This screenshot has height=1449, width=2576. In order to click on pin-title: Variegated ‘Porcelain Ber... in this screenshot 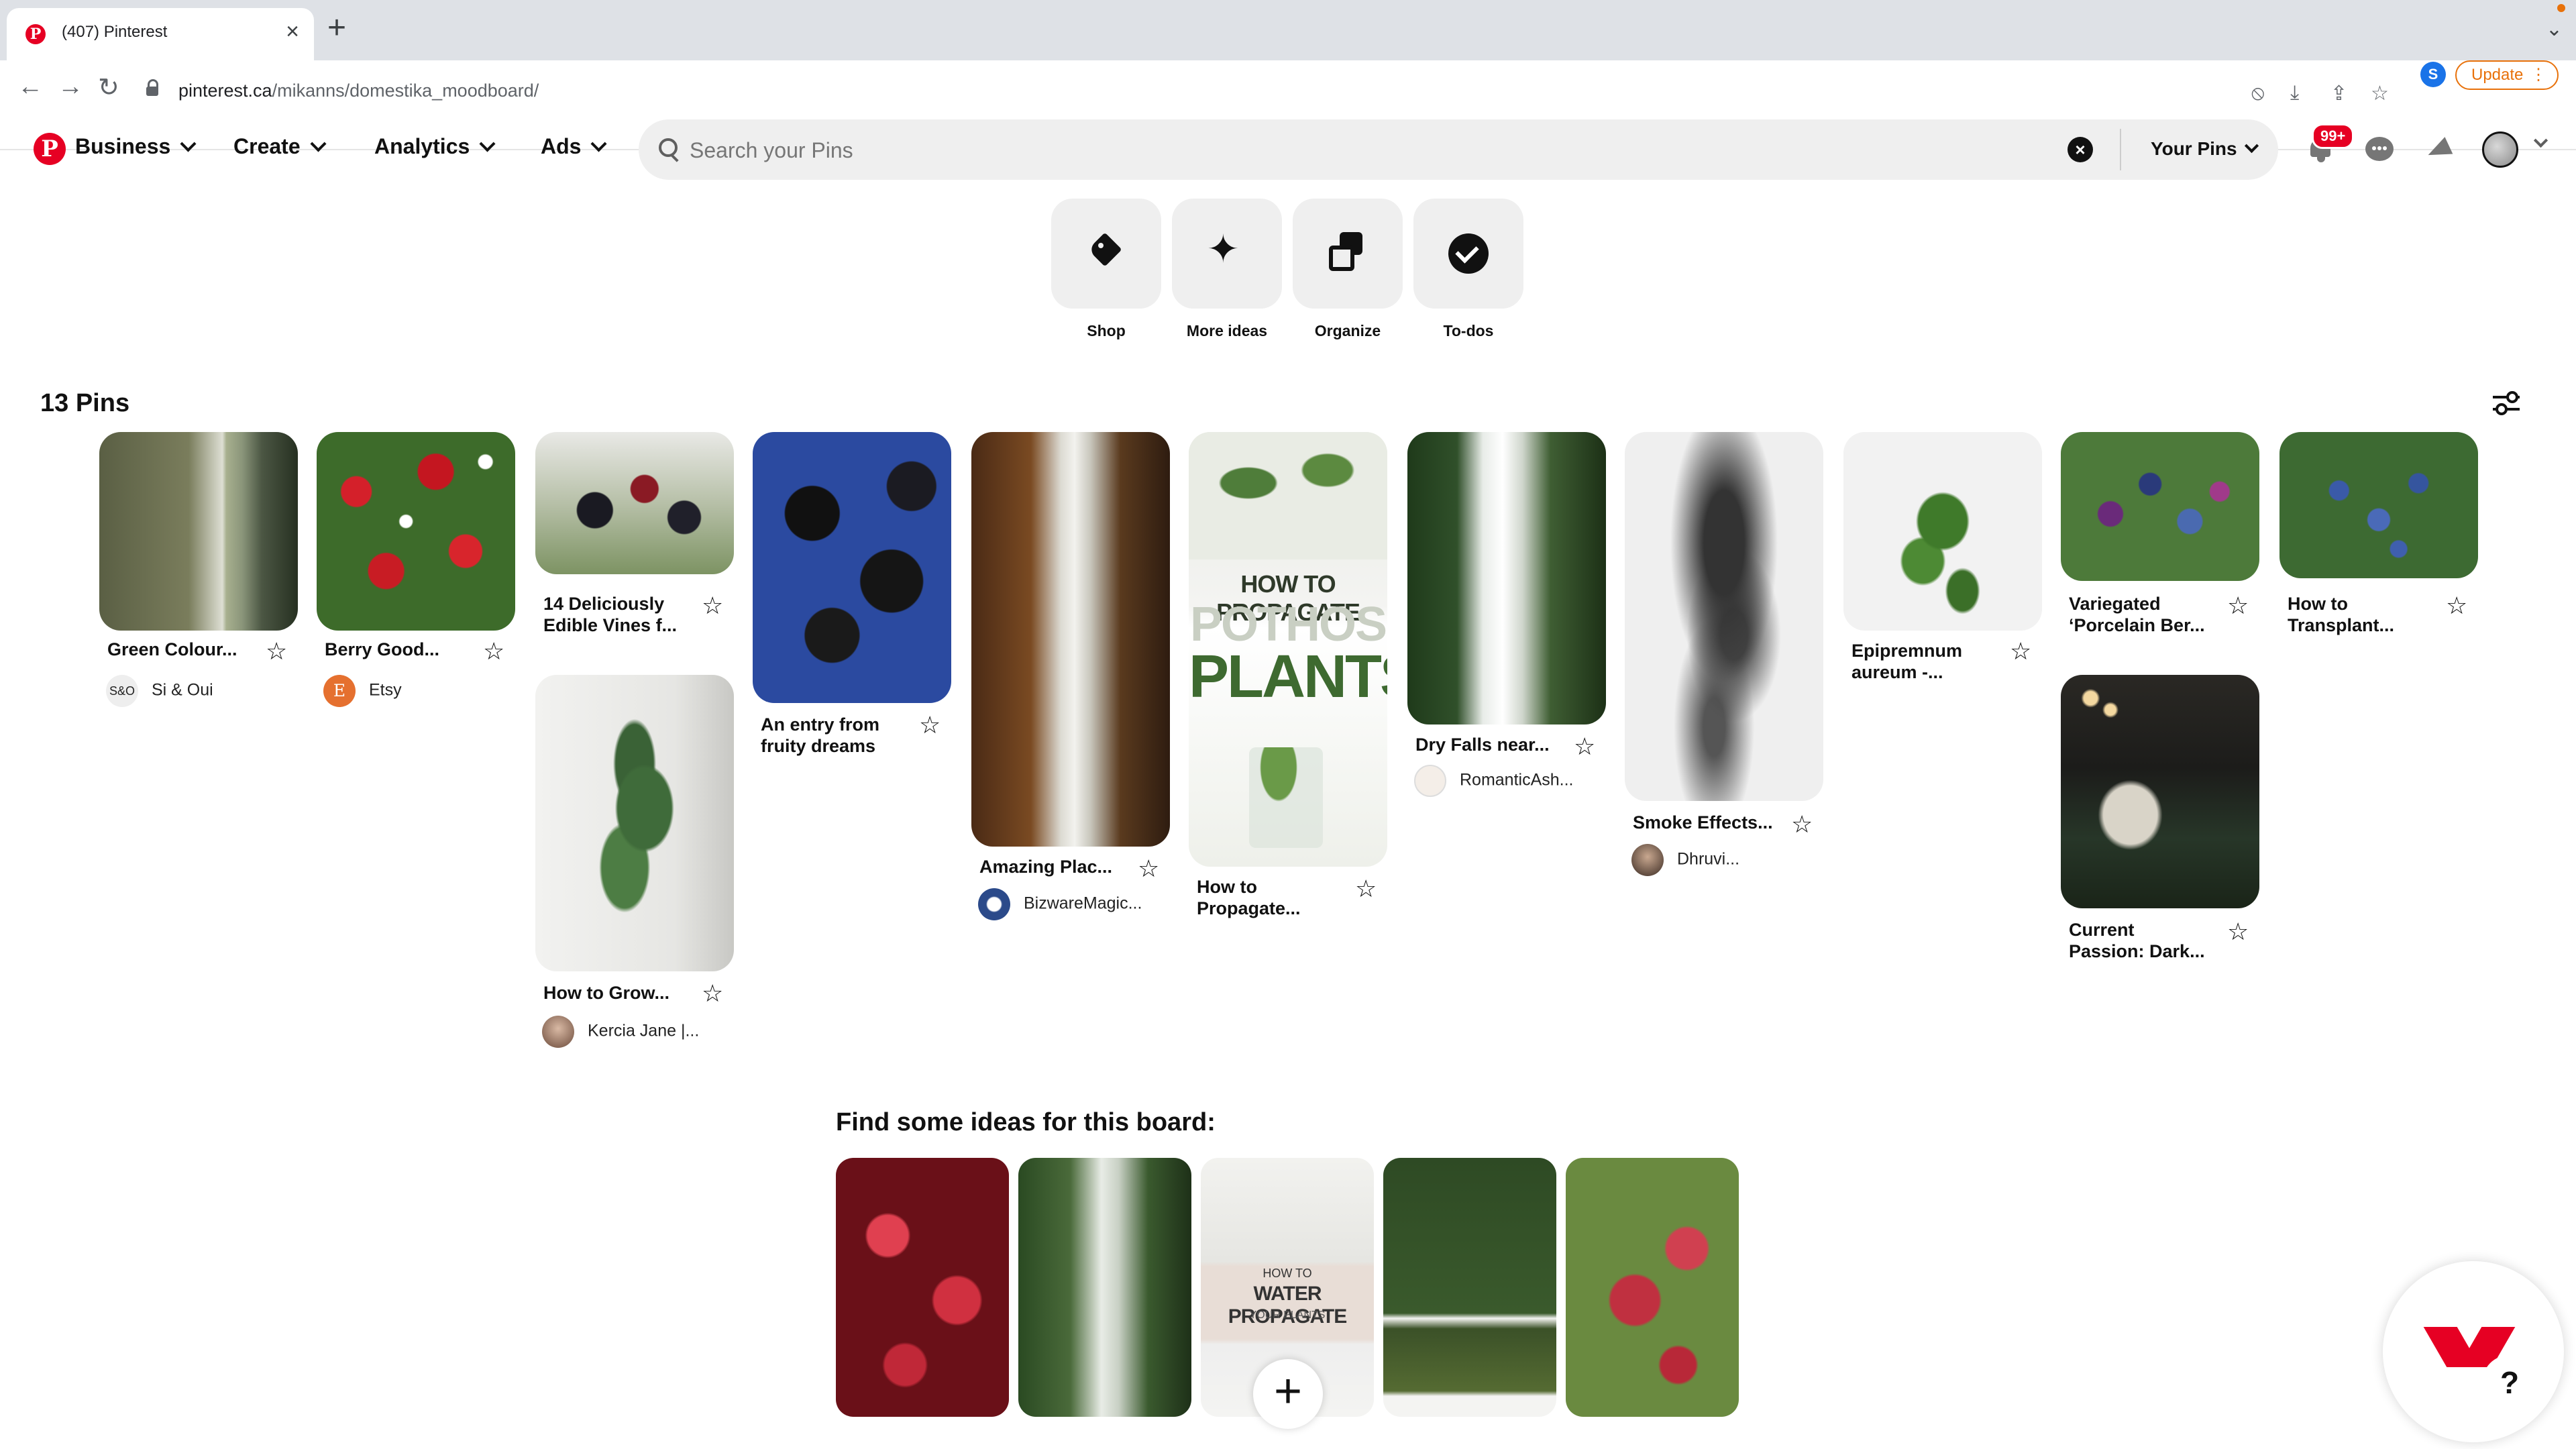, I will do `click(2142, 614)`.